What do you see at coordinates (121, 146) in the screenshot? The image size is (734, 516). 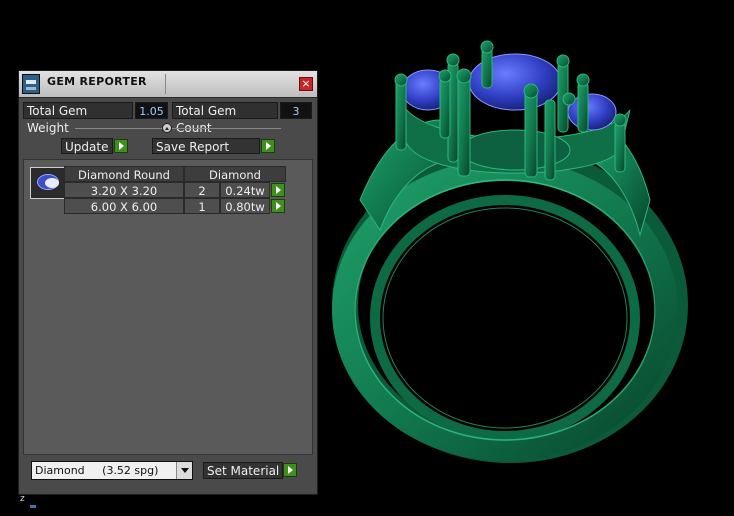 I see `update-play-arrow-icon` at bounding box center [121, 146].